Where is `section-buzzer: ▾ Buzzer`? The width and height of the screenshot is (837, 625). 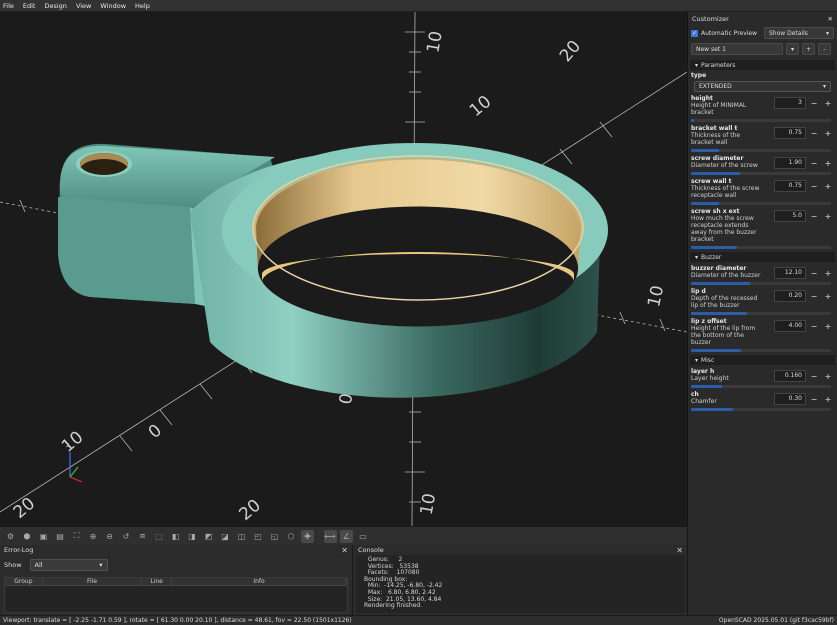
section-buzzer: ▾ Buzzer is located at coordinates (762, 257).